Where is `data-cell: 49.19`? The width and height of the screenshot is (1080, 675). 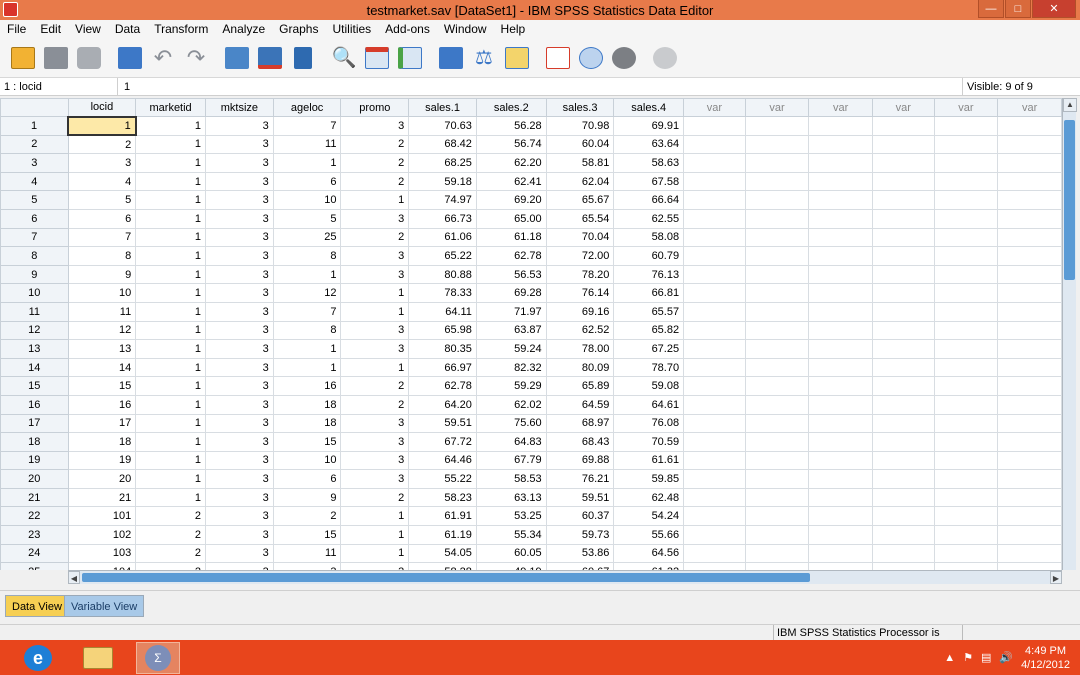 data-cell: 49.19 is located at coordinates (511, 566).